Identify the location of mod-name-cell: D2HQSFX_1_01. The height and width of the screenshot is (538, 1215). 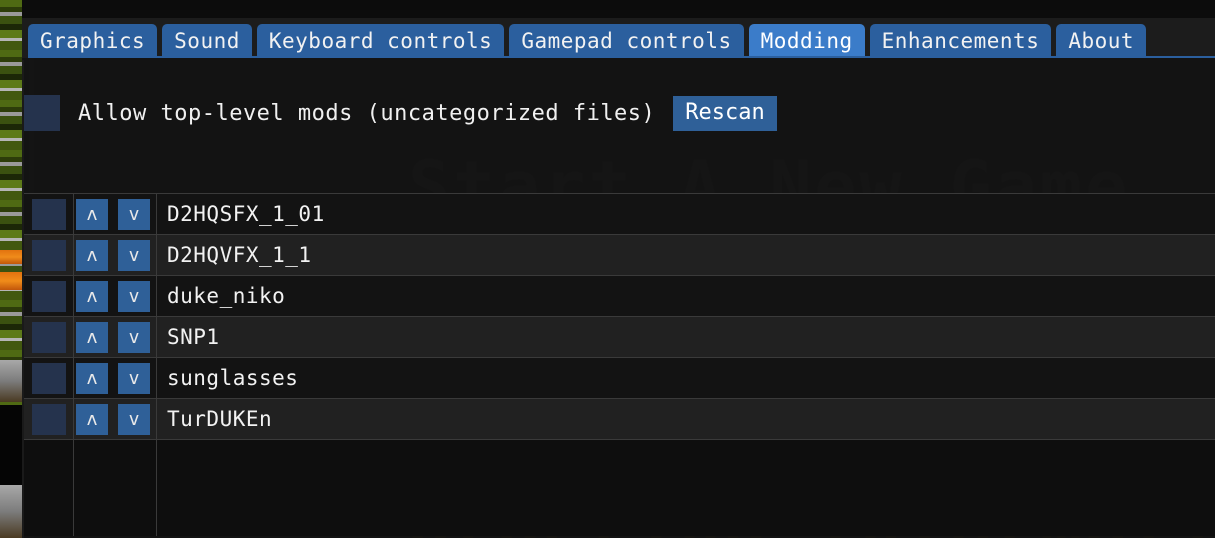
(686, 214).